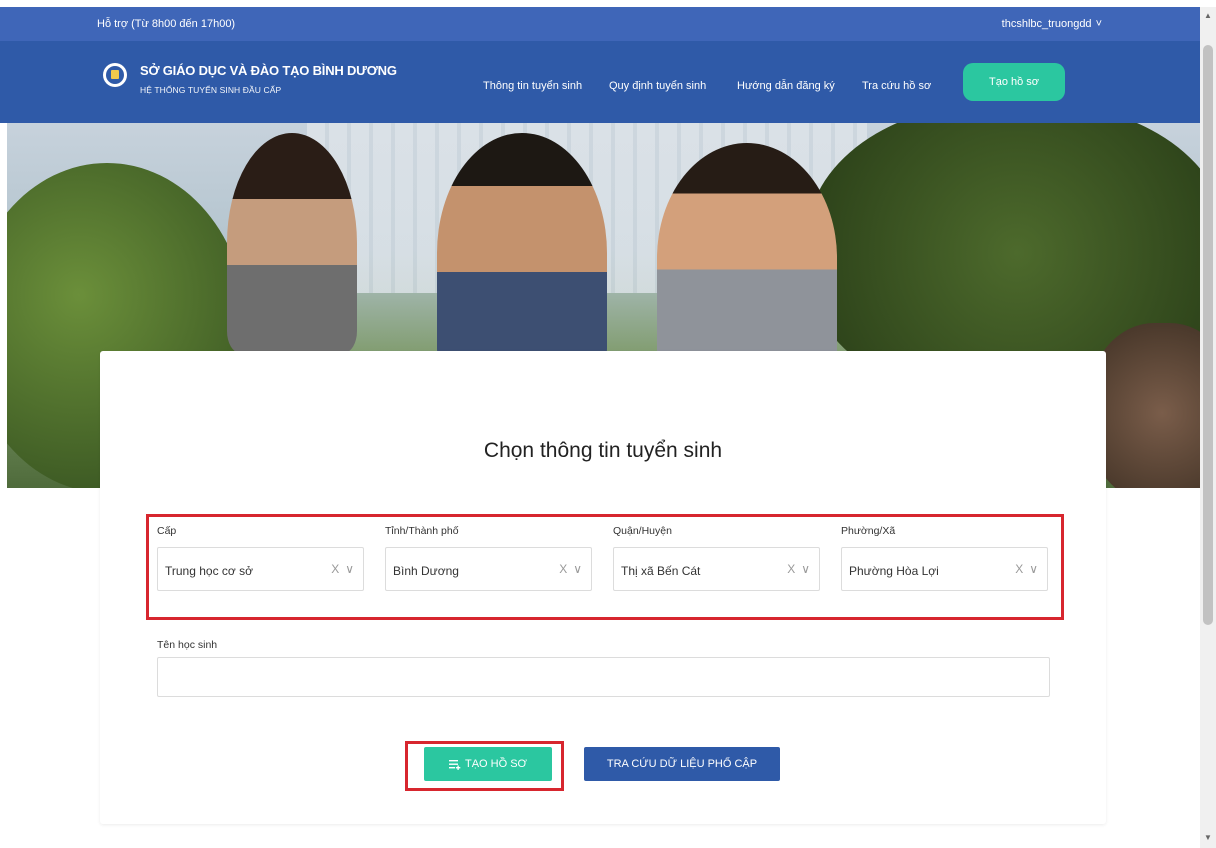 This screenshot has width=1216, height=848. I want to click on province-select: Bình Dương X ∨, so click(488, 569).